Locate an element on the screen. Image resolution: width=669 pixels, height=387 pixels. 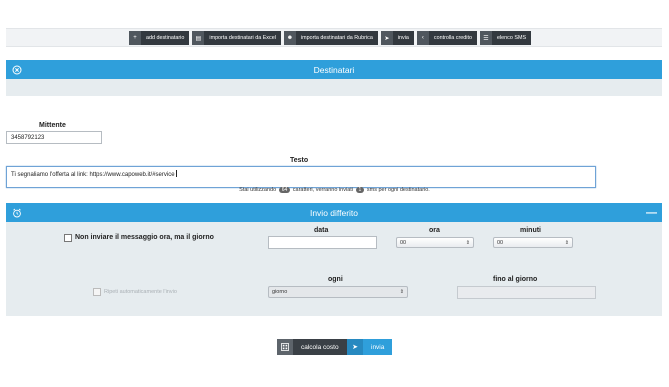
minutes-value: 00 is located at coordinates (500, 242).